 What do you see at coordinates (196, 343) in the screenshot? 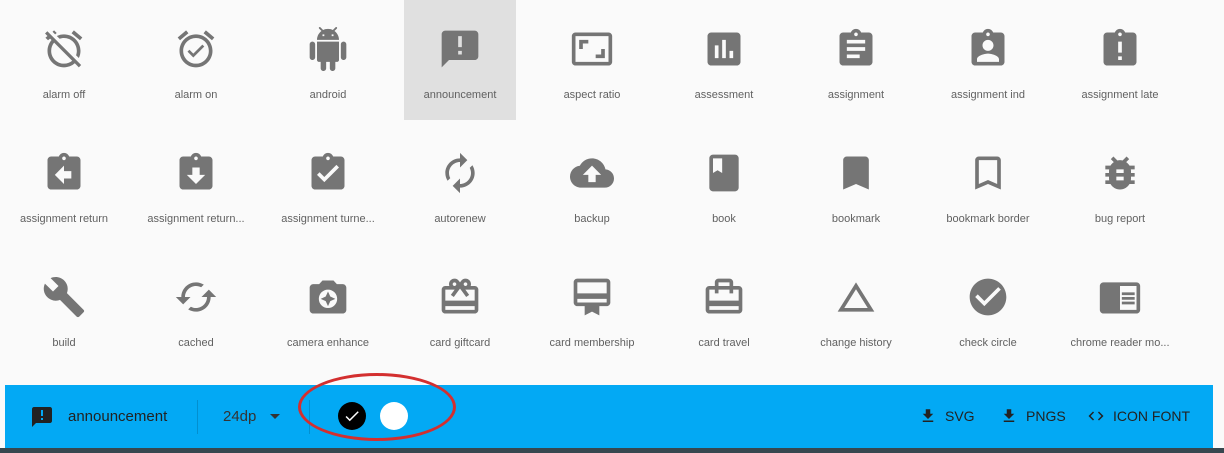
I see `icon-label: cached` at bounding box center [196, 343].